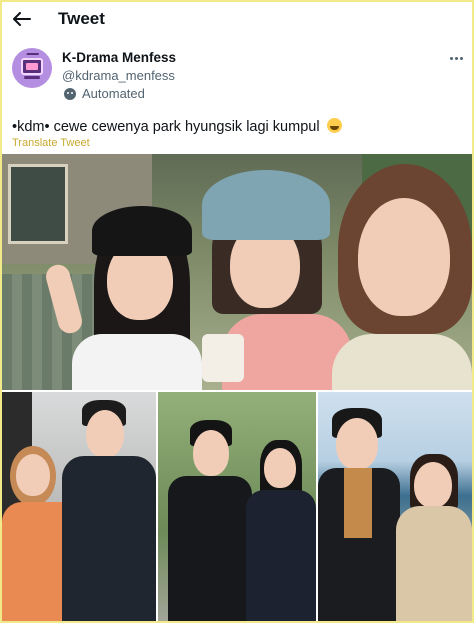 The width and height of the screenshot is (474, 623). What do you see at coordinates (81, 18) in the screenshot?
I see `page-title: Tweet` at bounding box center [81, 18].